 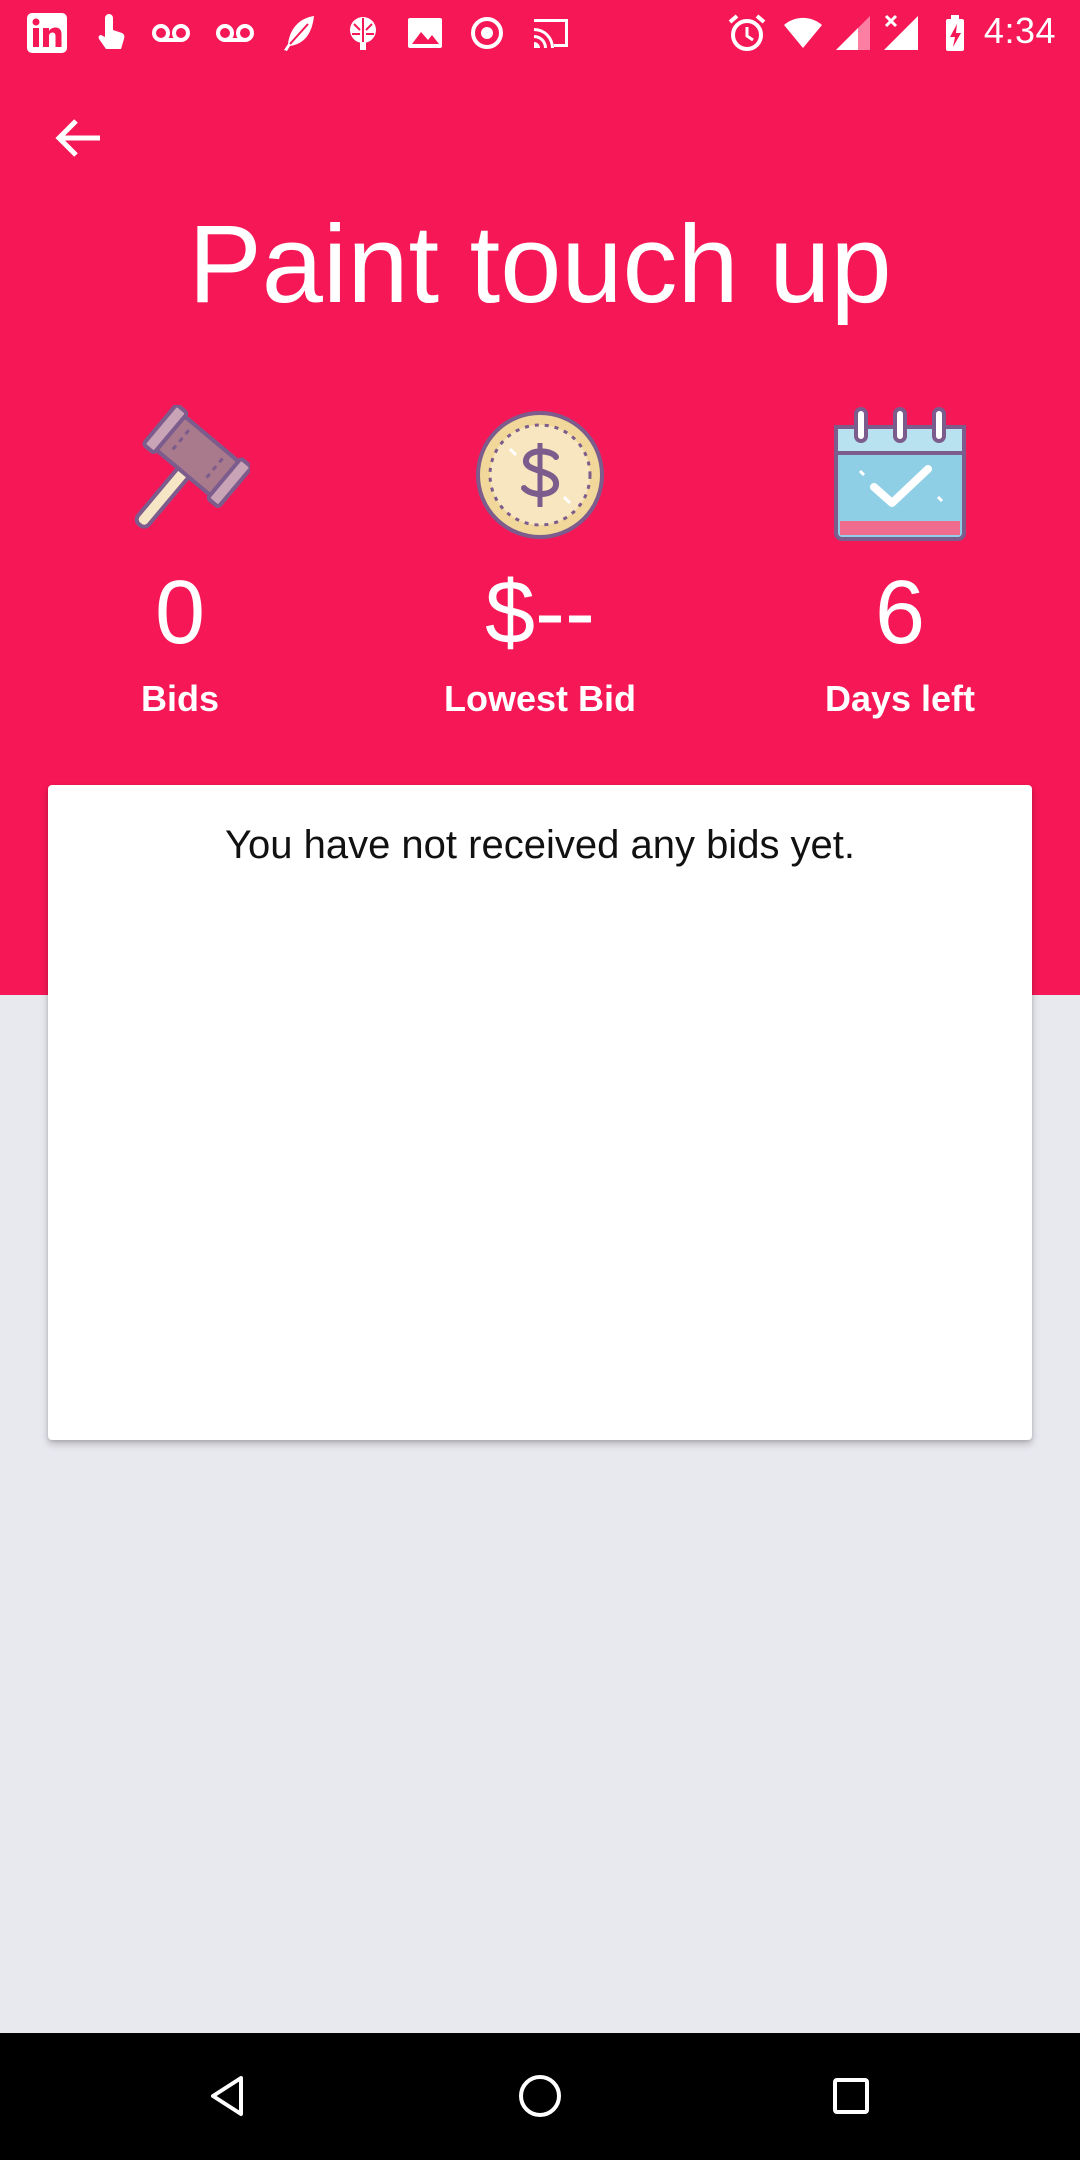 I want to click on wifi-icon, so click(x=803, y=33).